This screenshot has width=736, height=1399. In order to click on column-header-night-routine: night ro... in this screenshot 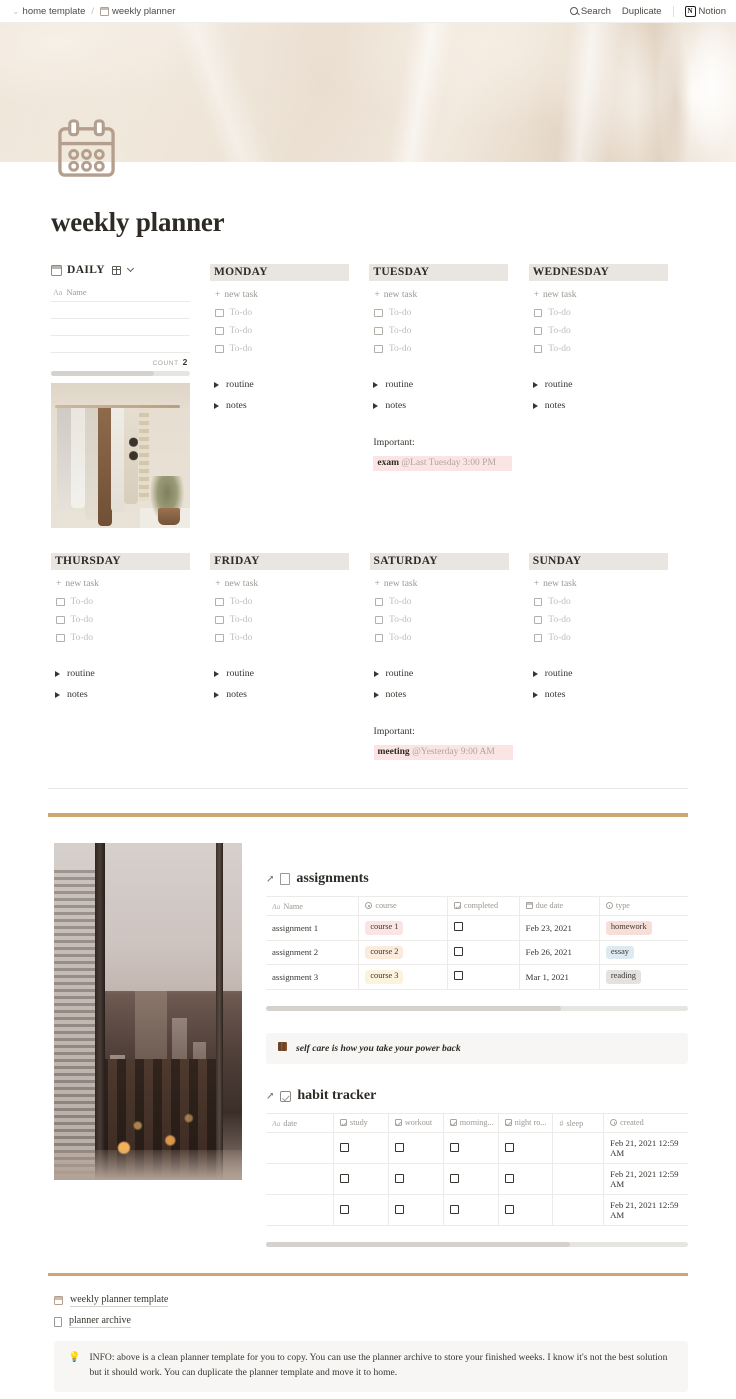, I will do `click(526, 1123)`.